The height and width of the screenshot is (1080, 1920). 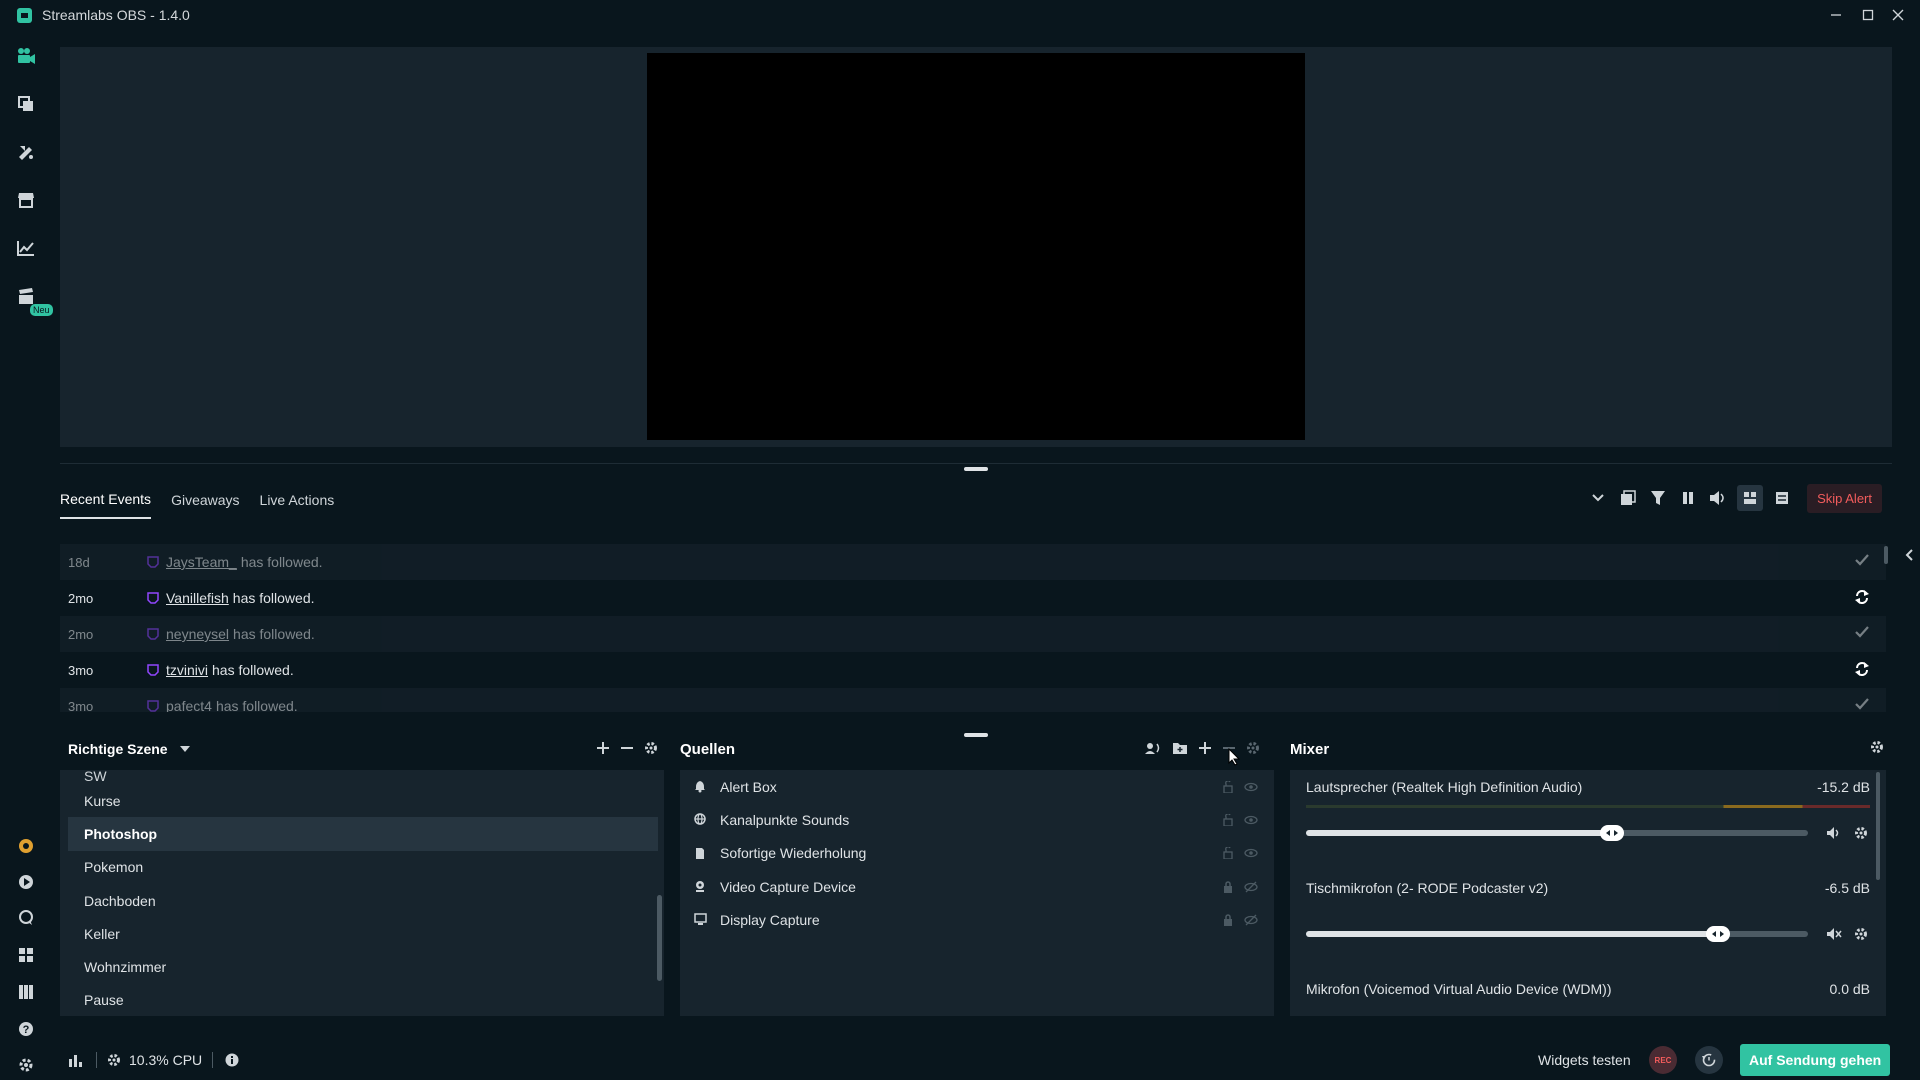 I want to click on info-icon, so click(x=232, y=1060).